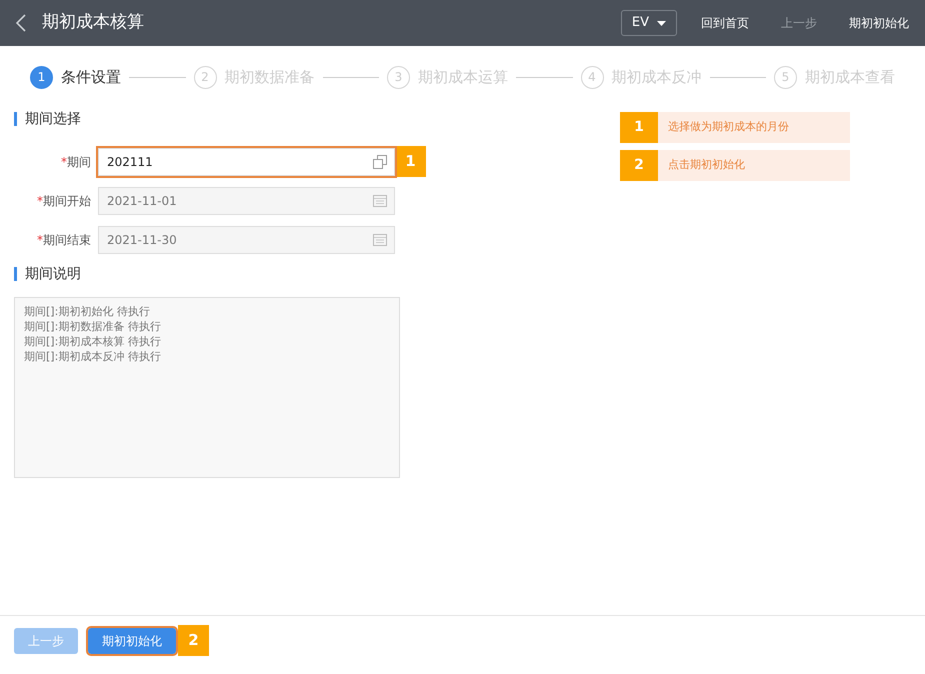 Image resolution: width=925 pixels, height=674 pixels. I want to click on description-line: 期间[]:期初初始化 待执行, so click(87, 311).